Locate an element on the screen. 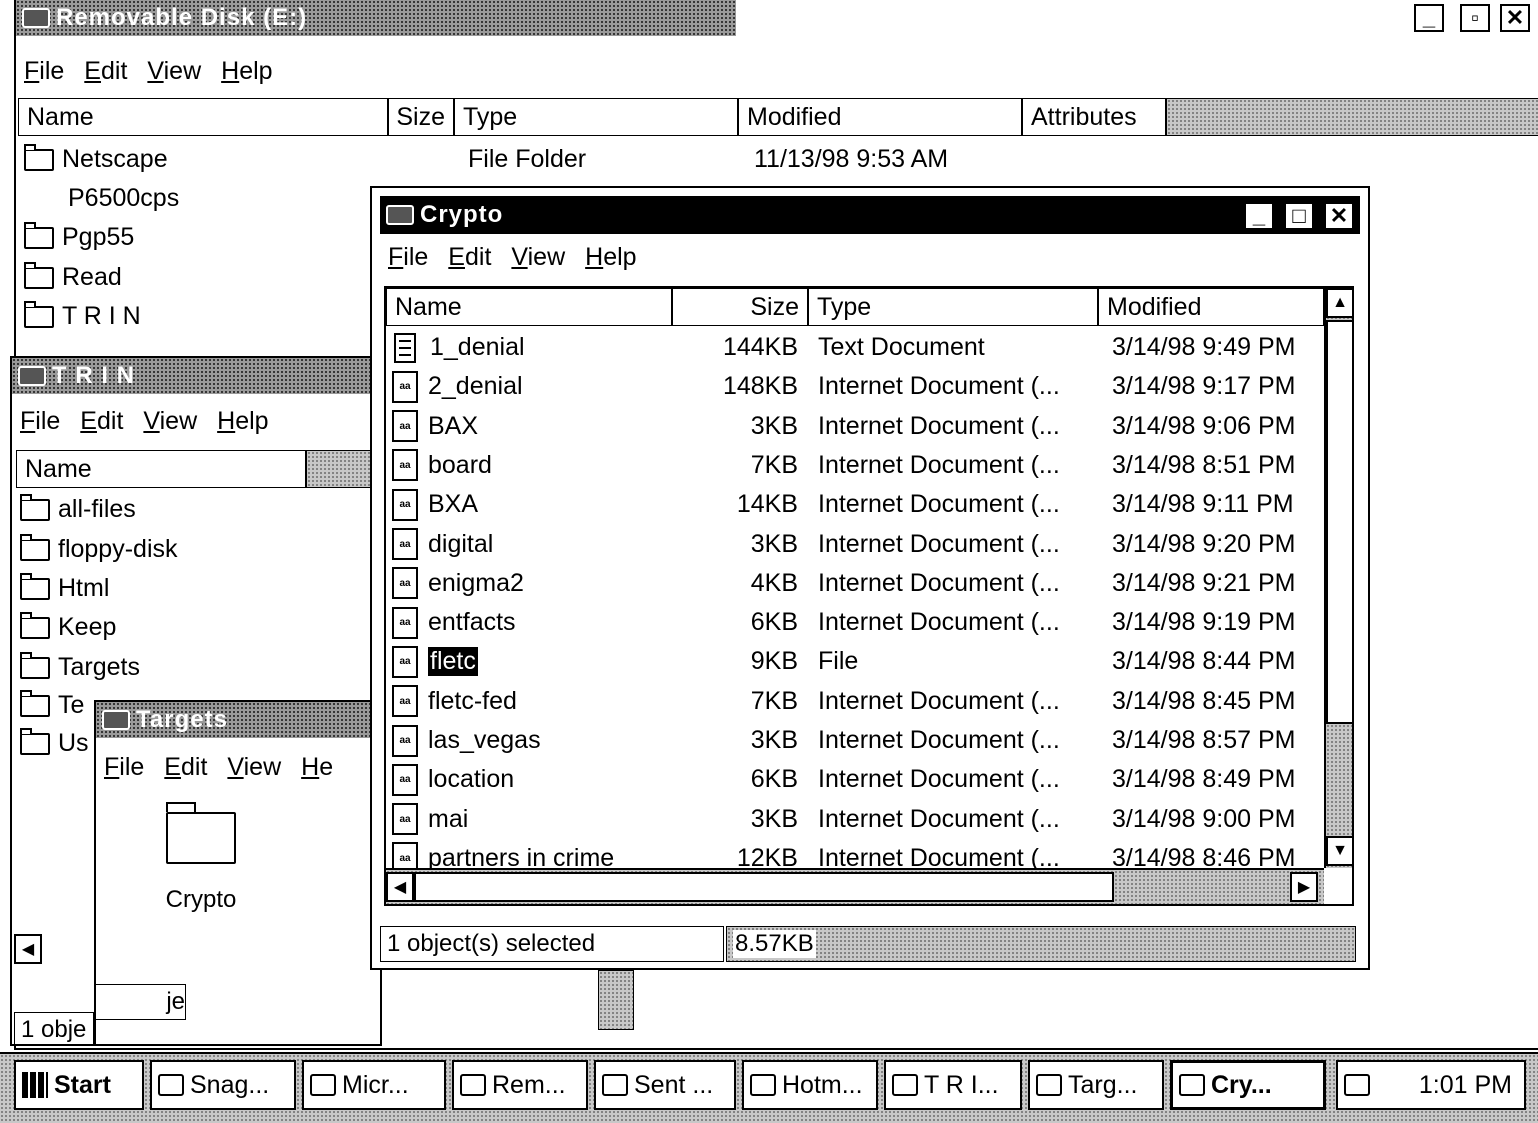 The height and width of the screenshot is (1123, 1538). list-item: all-files is located at coordinates (78, 509).